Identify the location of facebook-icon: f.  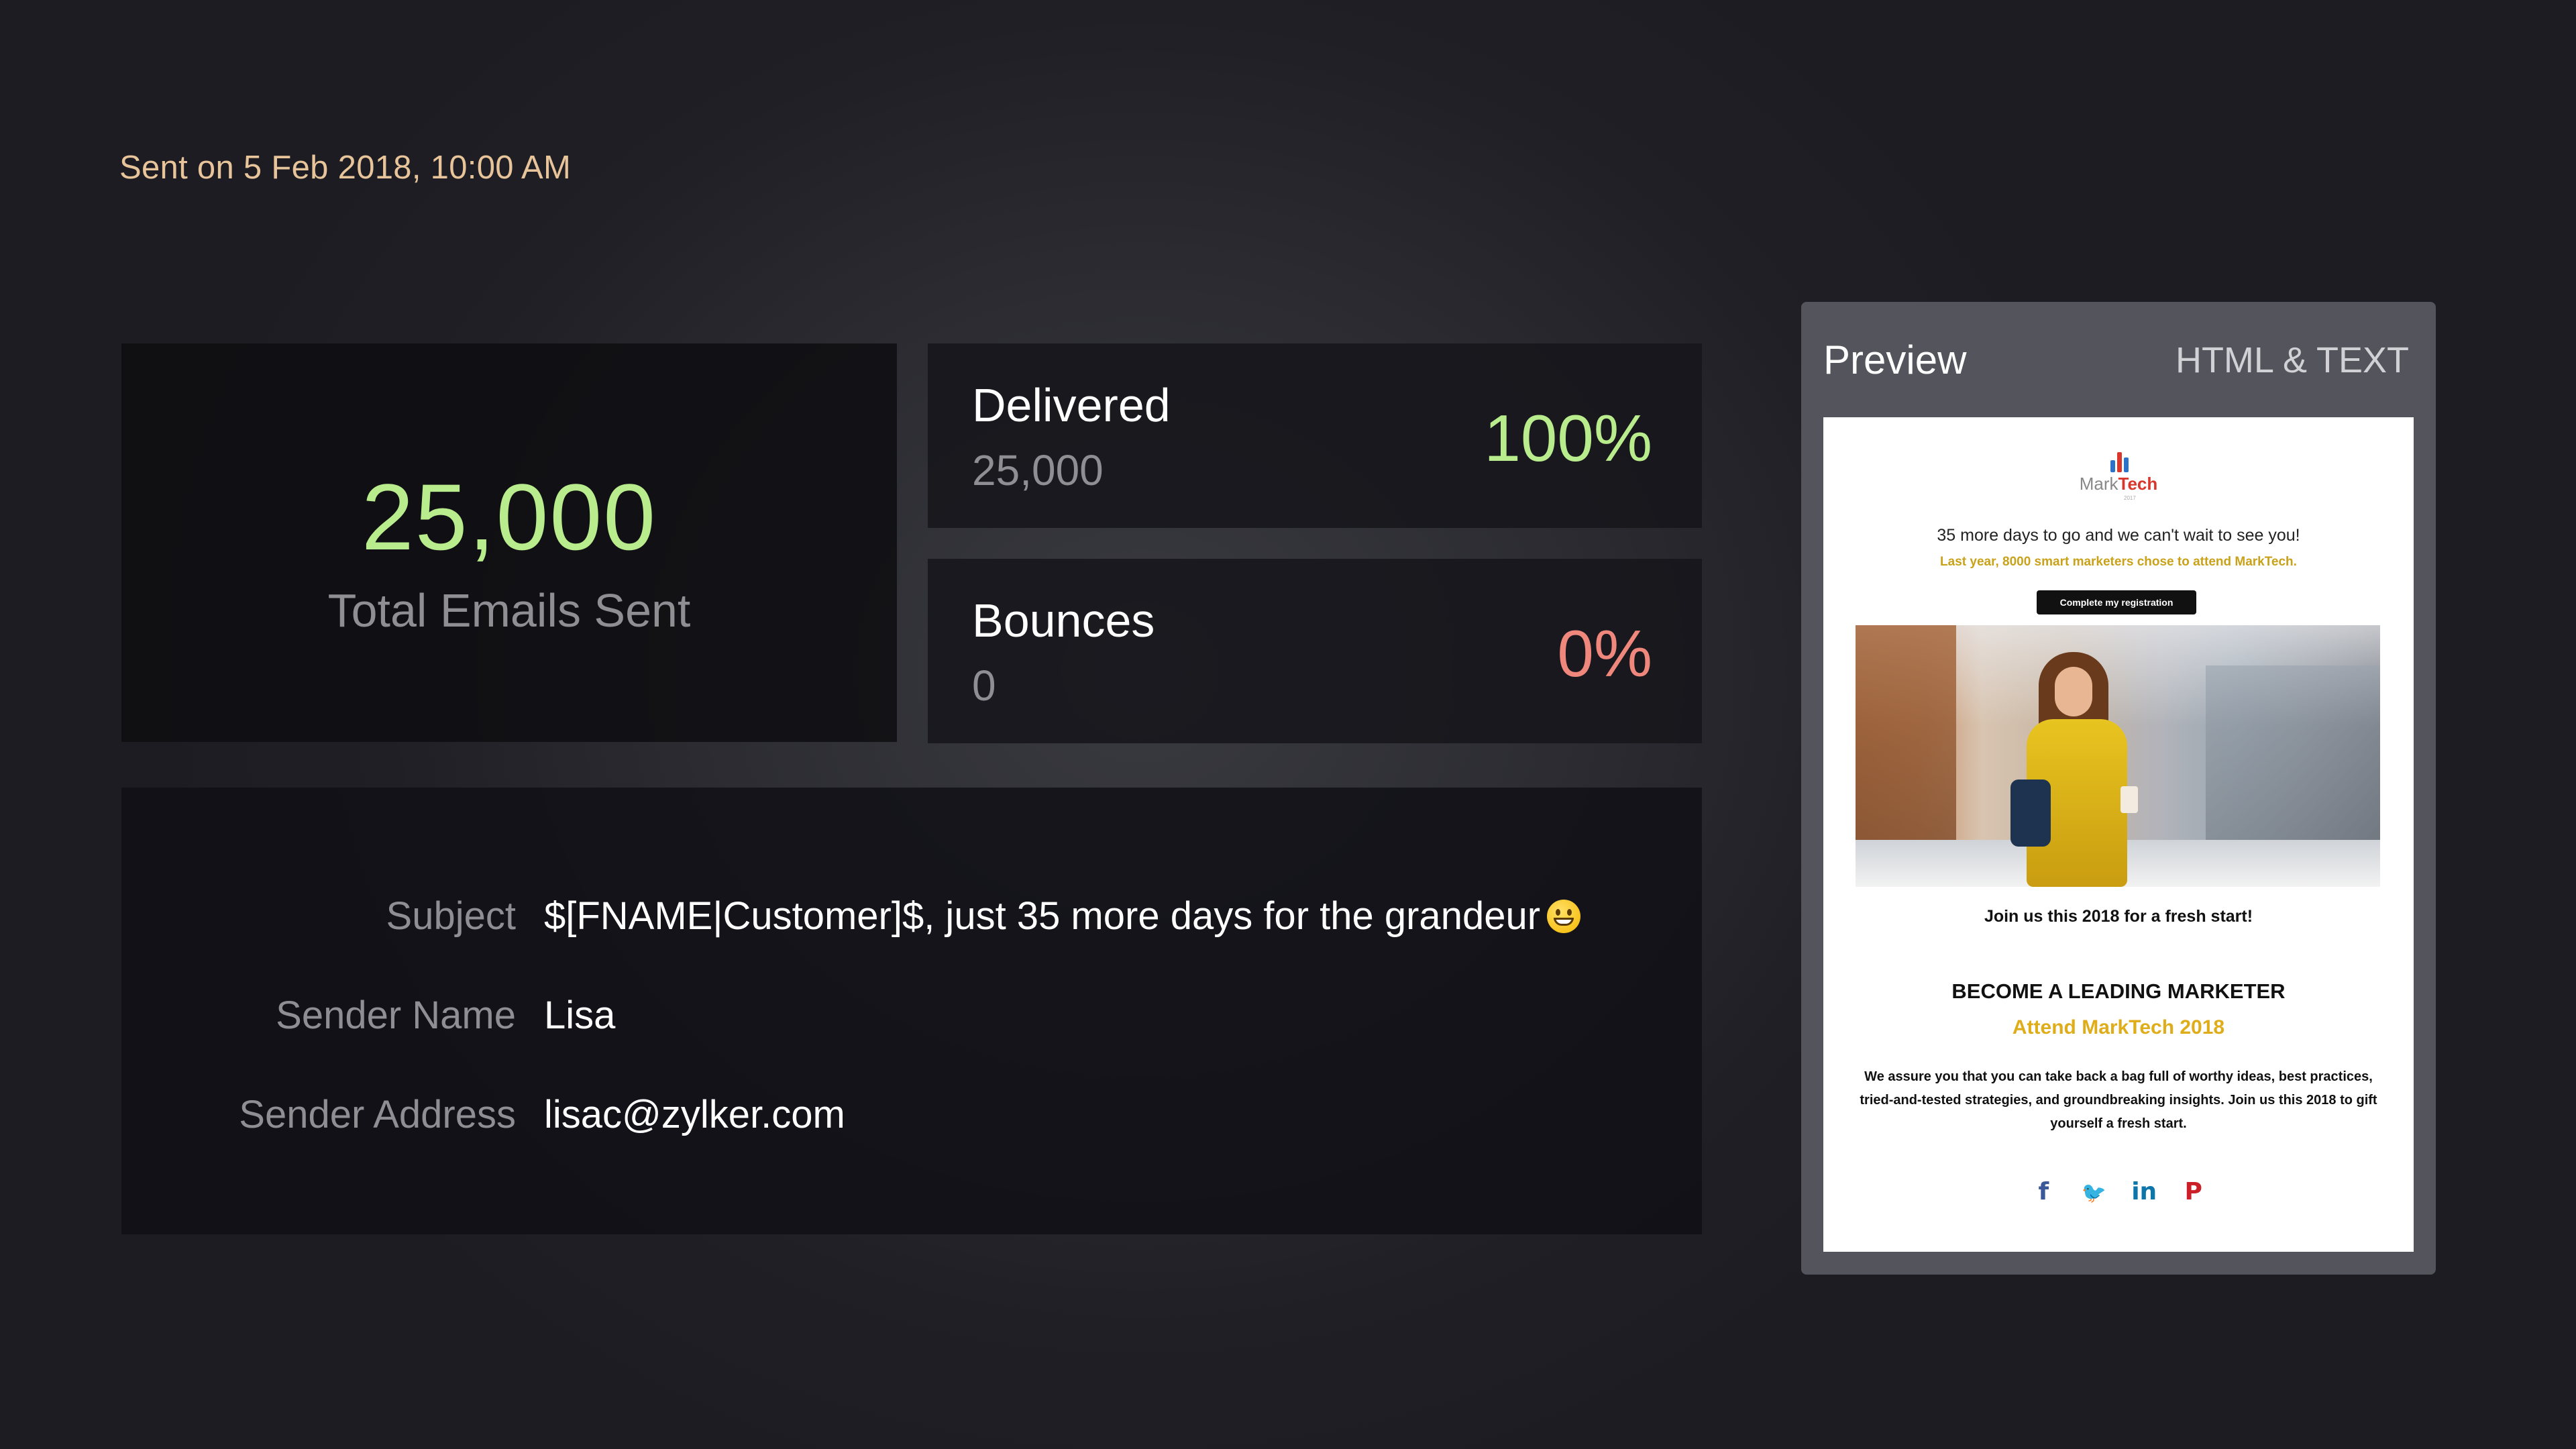
(2043, 1192).